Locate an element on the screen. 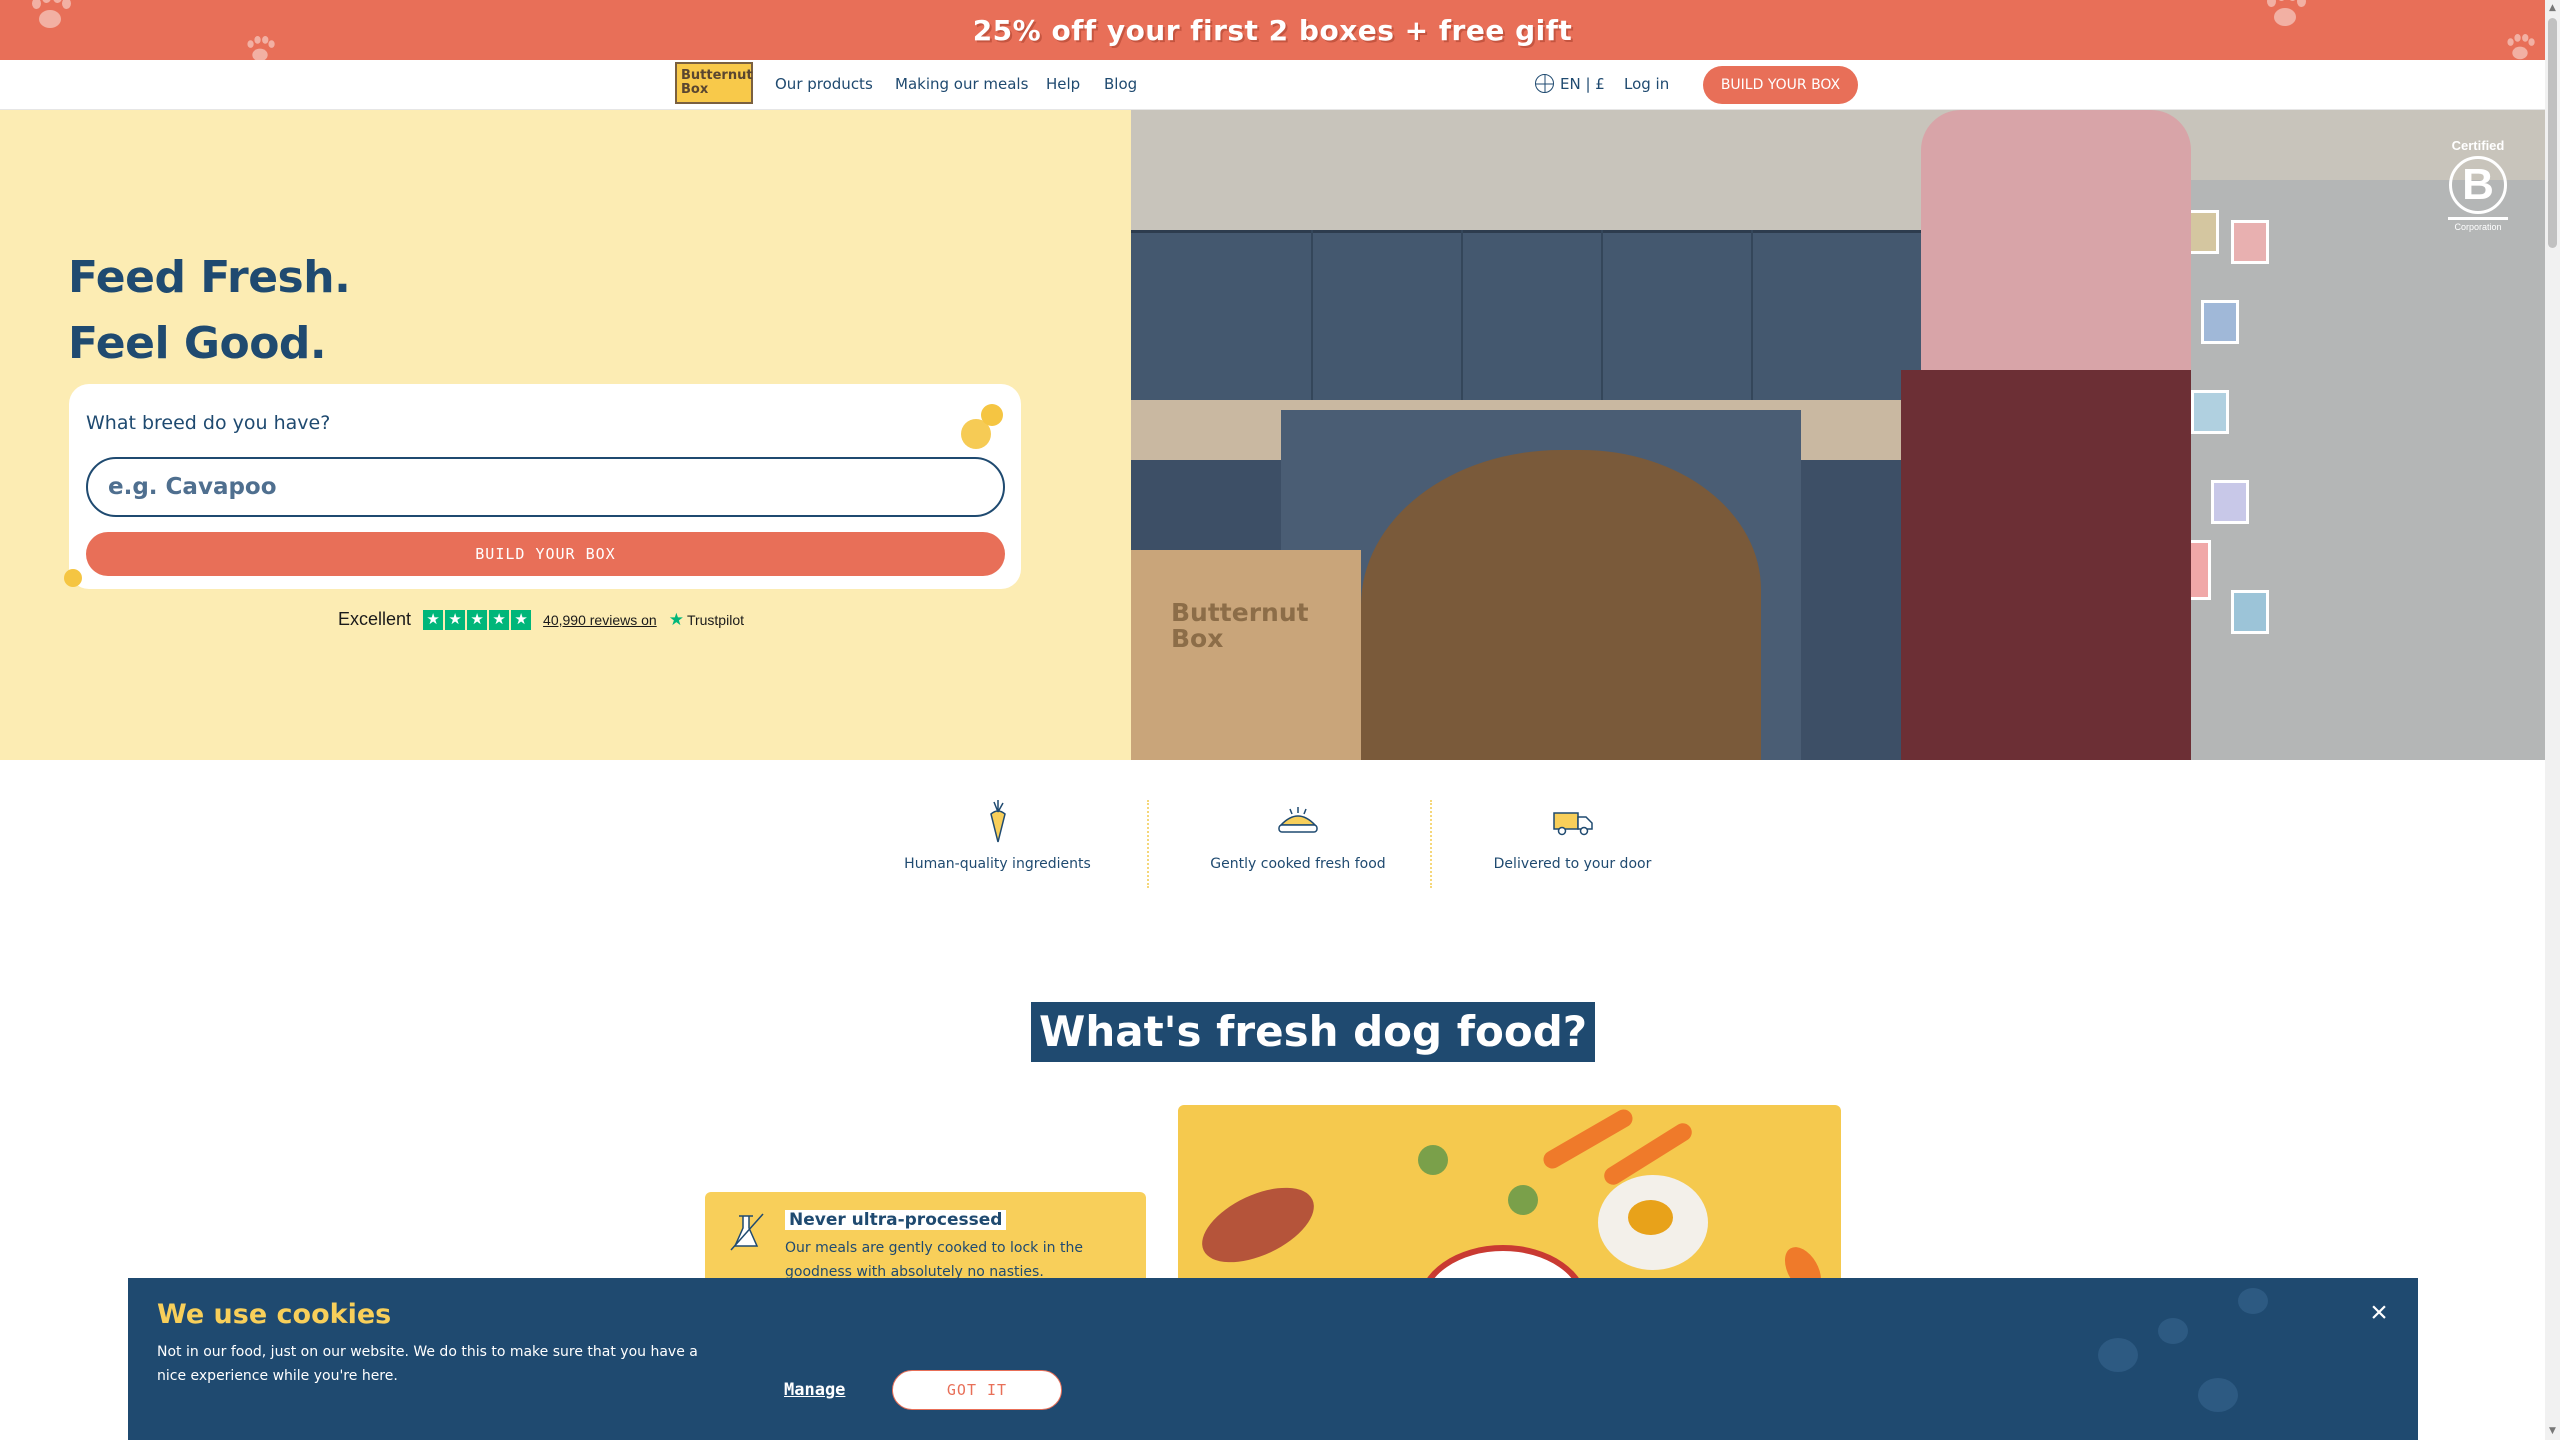 The width and height of the screenshot is (2560, 1440). trustpilot-stars: ★ ★ ★ ★ ★ is located at coordinates (477, 619).